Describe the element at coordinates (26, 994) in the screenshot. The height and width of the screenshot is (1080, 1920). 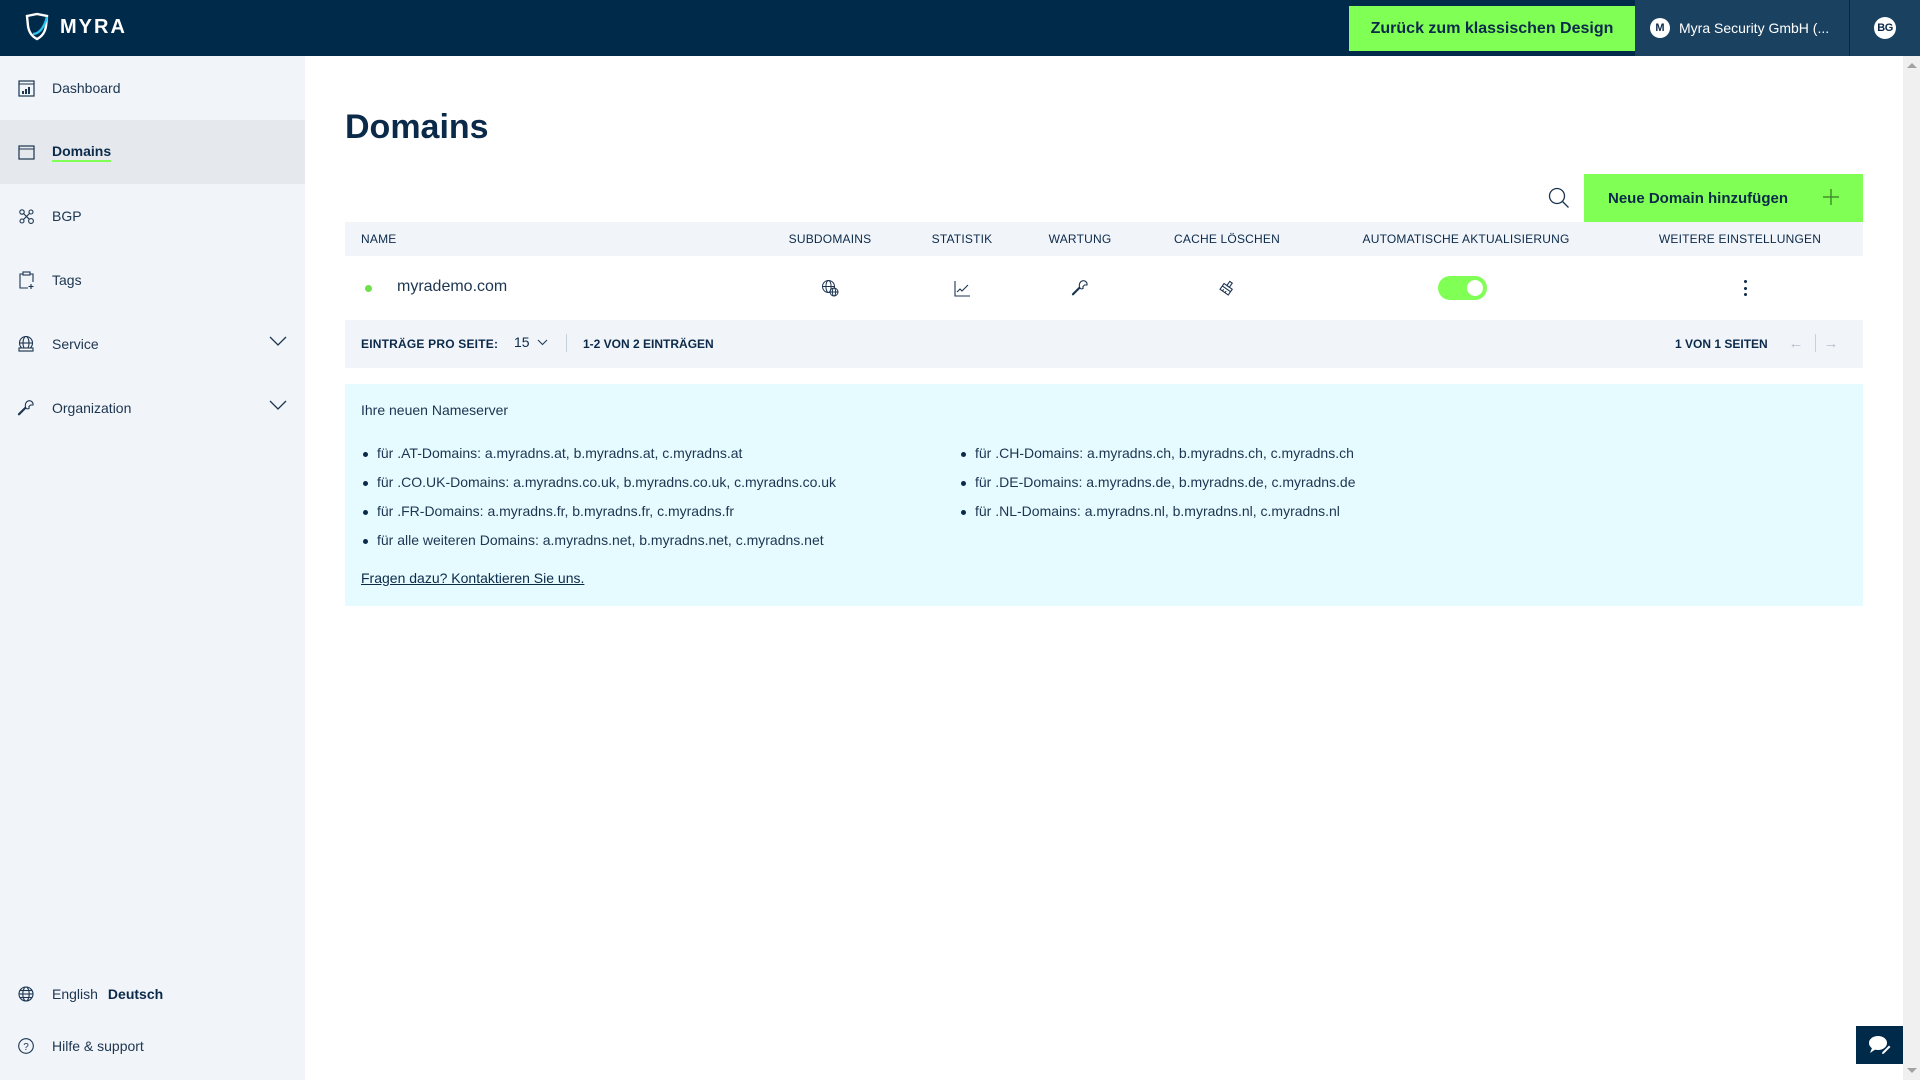
I see `globe-icon` at that location.